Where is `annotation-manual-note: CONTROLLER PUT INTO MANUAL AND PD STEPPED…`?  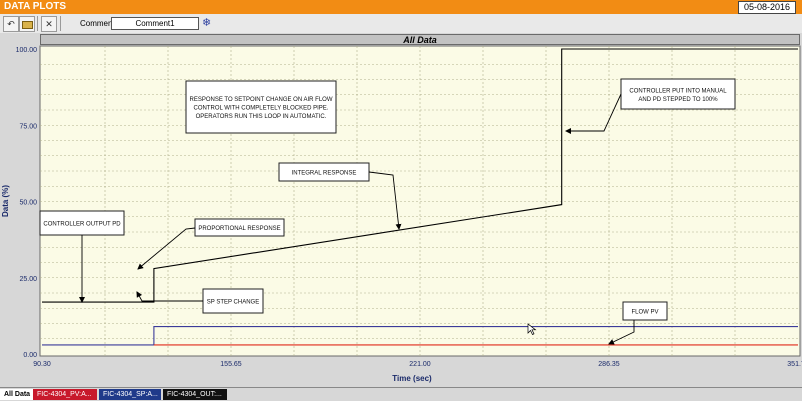 annotation-manual-note: CONTROLLER PUT INTO MANUAL AND PD STEPPED… is located at coordinates (678, 94).